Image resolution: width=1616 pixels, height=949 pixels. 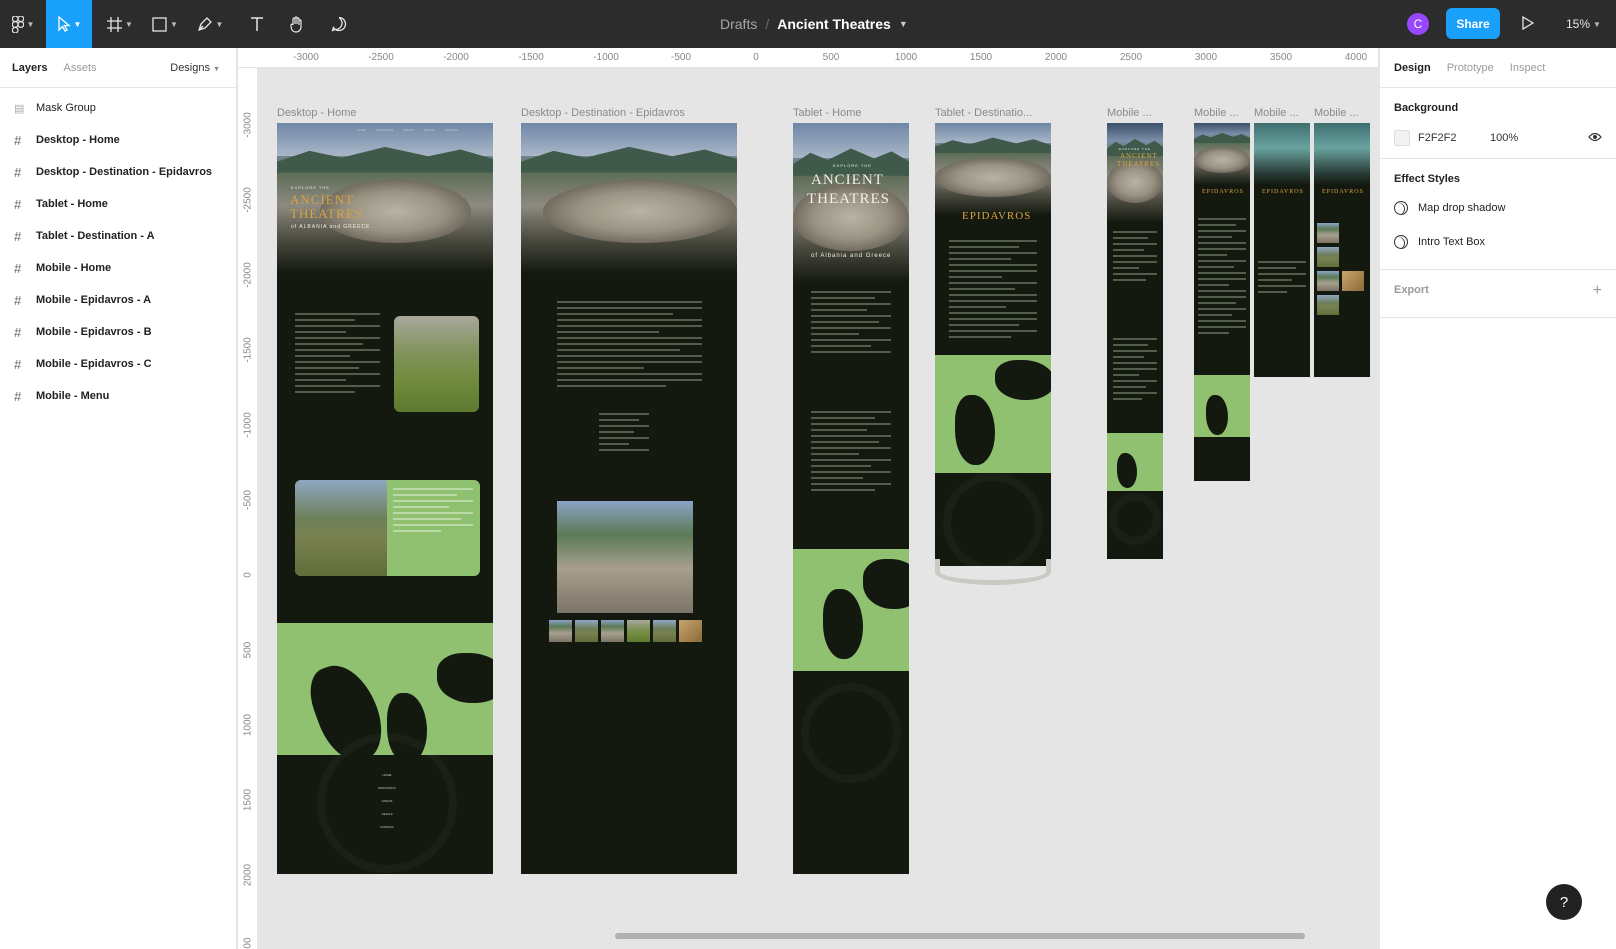 What do you see at coordinates (629, 498) in the screenshot?
I see `frame-desktop-epidavros` at bounding box center [629, 498].